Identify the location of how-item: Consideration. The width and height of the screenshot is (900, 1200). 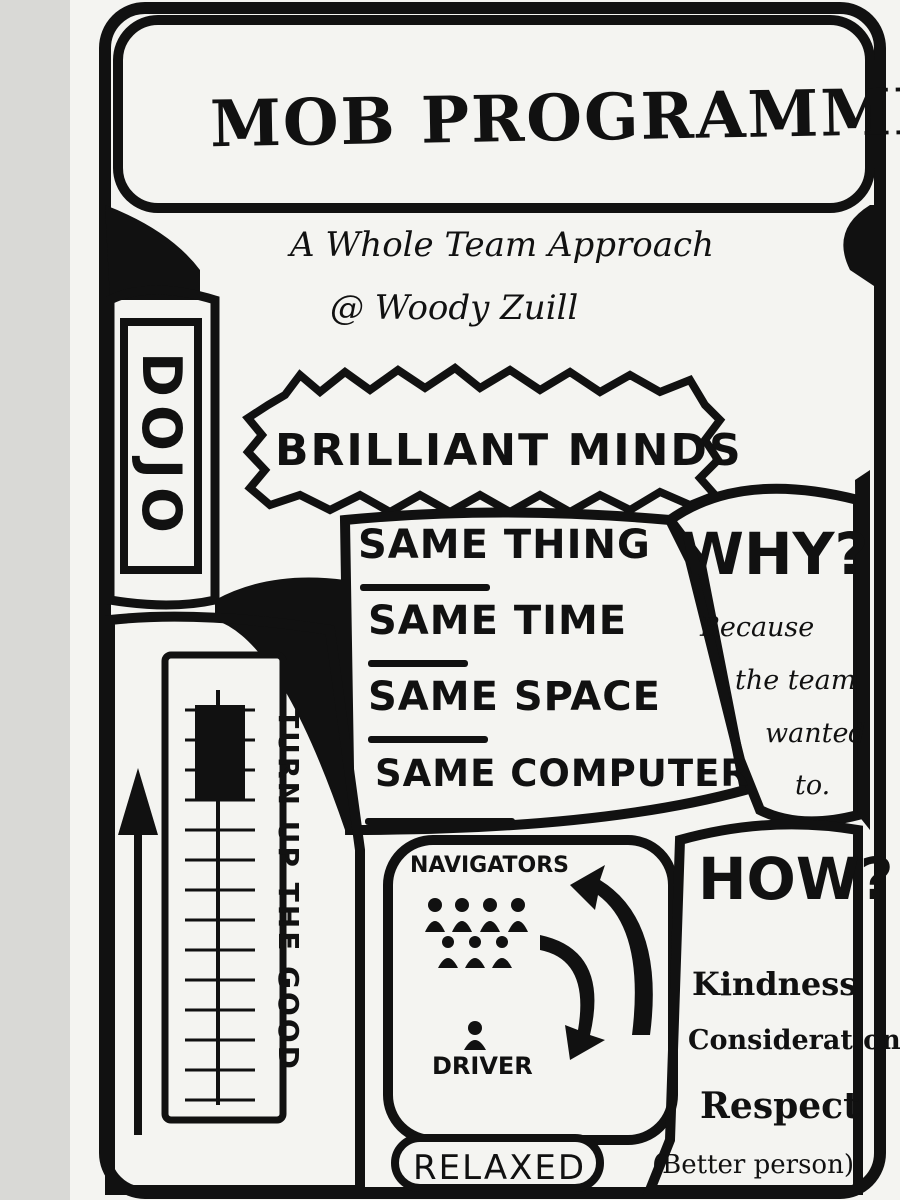
(794, 1040).